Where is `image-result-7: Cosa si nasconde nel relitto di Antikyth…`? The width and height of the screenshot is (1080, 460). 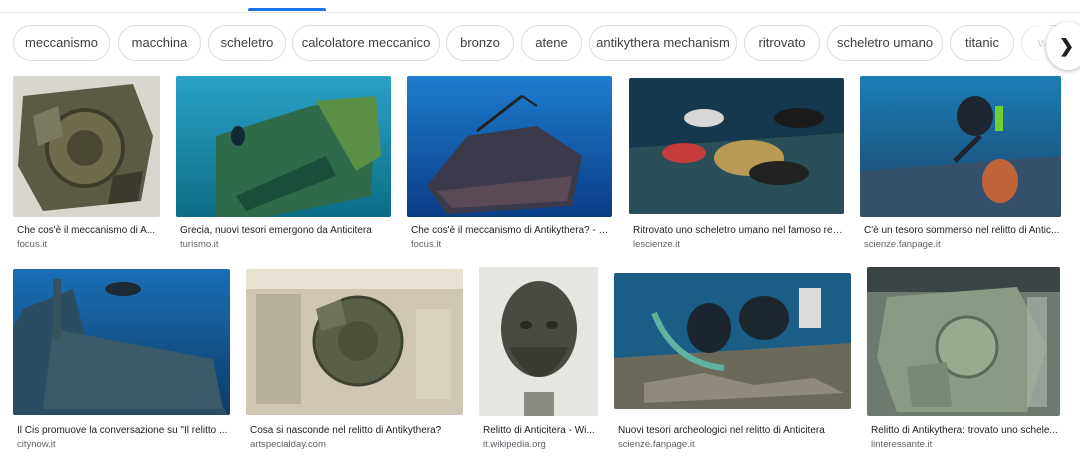 image-result-7: Cosa si nasconde nel relitto di Antikyth… is located at coordinates (355, 361).